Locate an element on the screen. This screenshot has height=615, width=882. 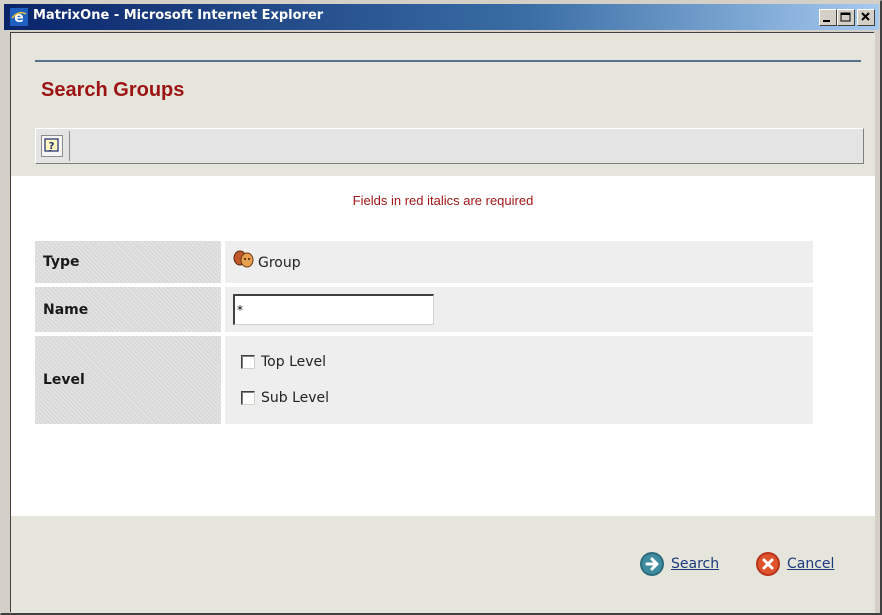
search-link: Search is located at coordinates (695, 564).